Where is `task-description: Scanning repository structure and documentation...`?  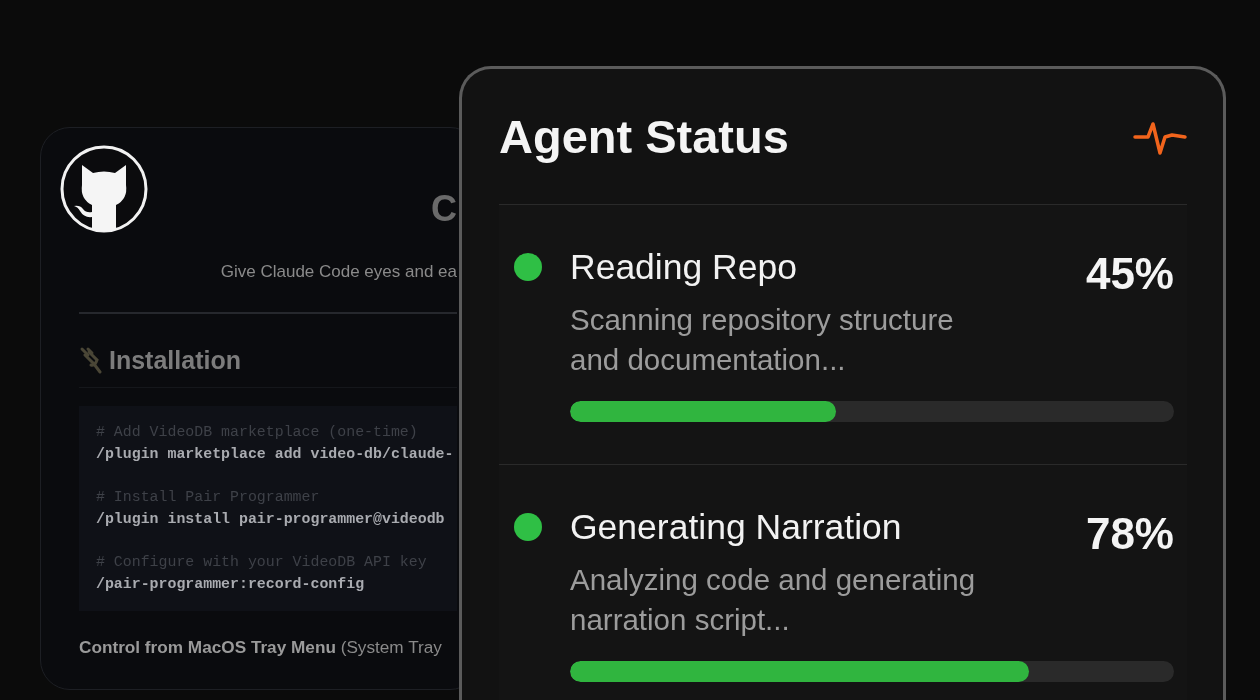
task-description: Scanning repository structure and documentation... is located at coordinates (762, 340).